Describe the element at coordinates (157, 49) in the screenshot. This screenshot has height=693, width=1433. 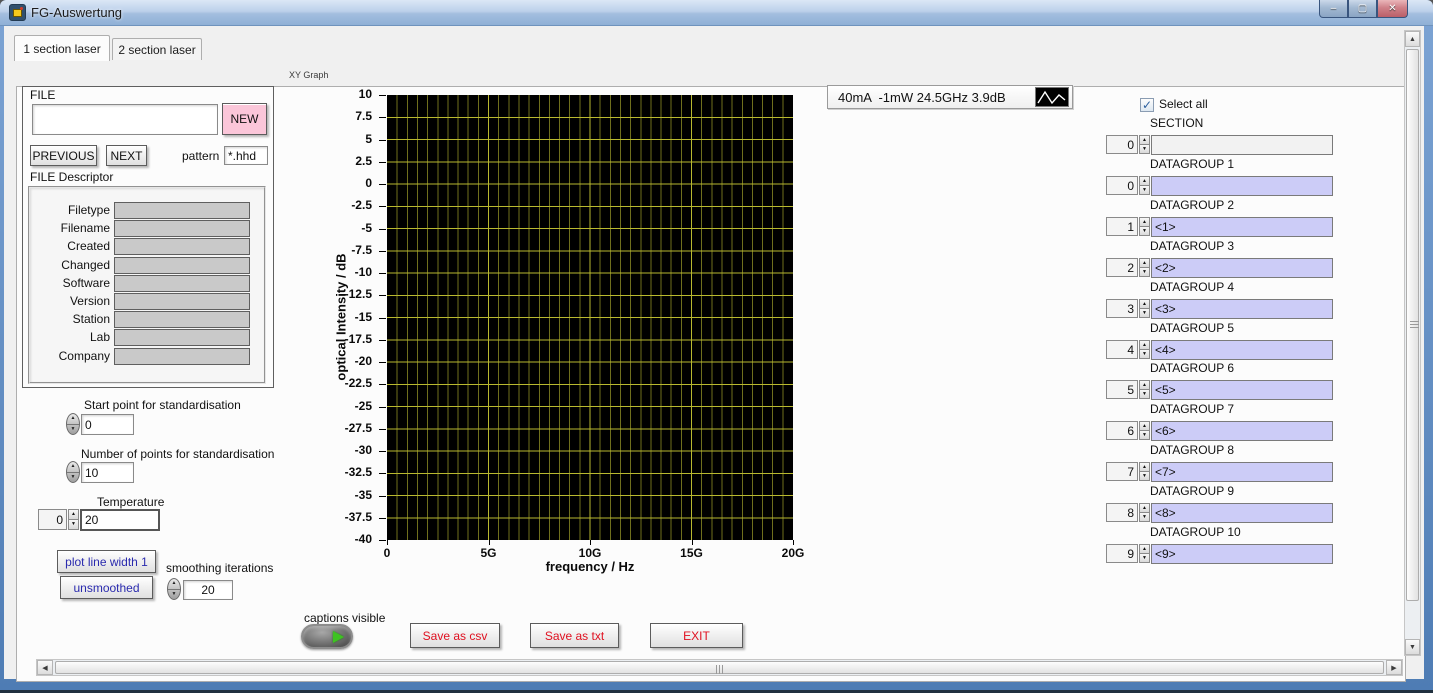
I see `tab-2-section-laser: 2 section laser` at that location.